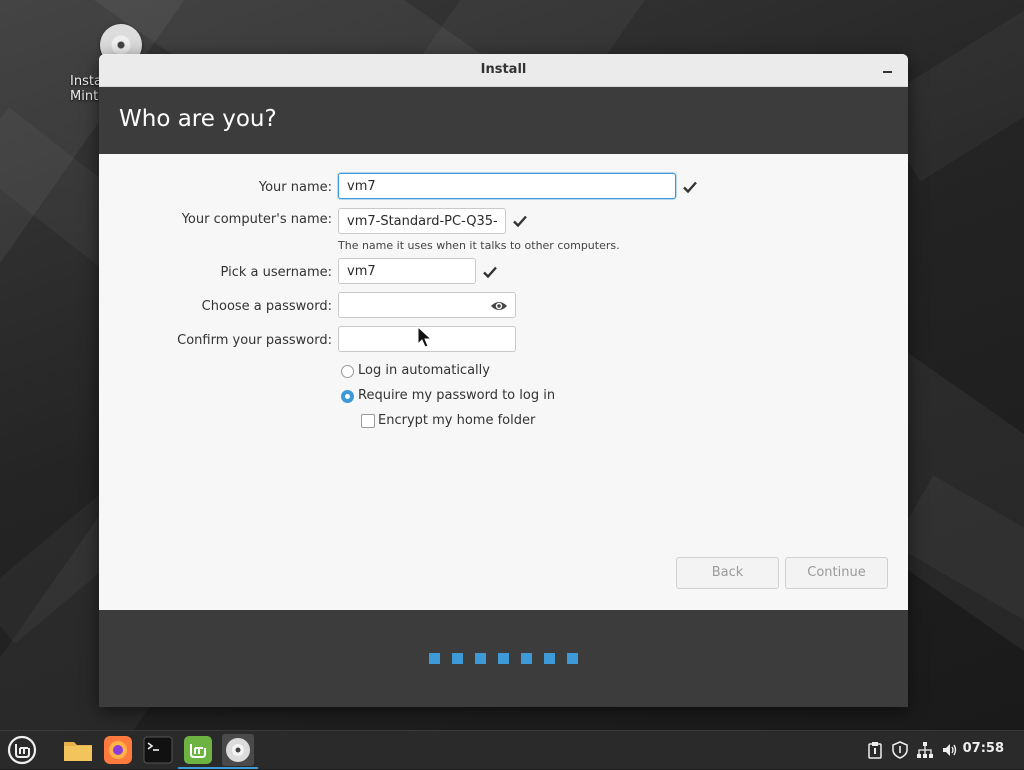  Describe the element at coordinates (407, 271) in the screenshot. I see `username-input` at that location.